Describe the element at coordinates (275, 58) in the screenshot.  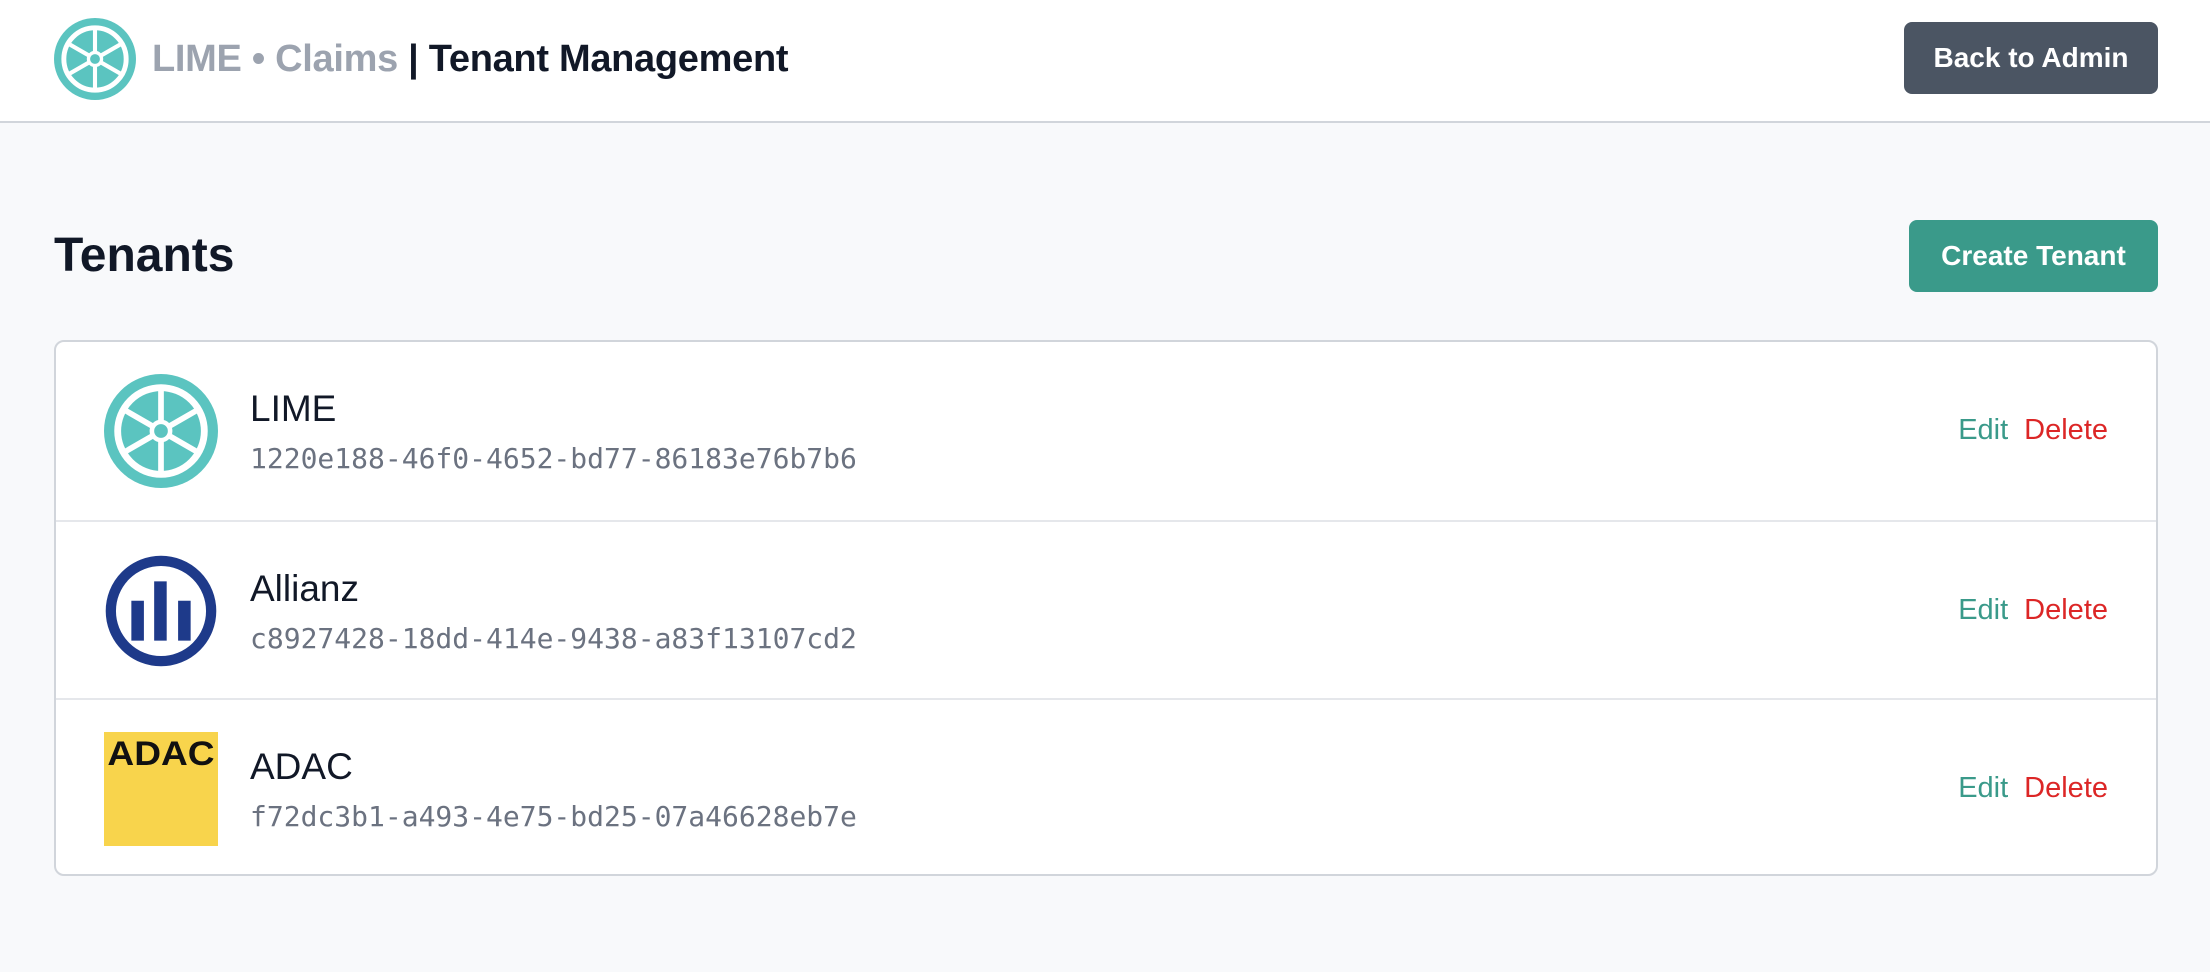
I see `brand-name: LIME • Claims` at that location.